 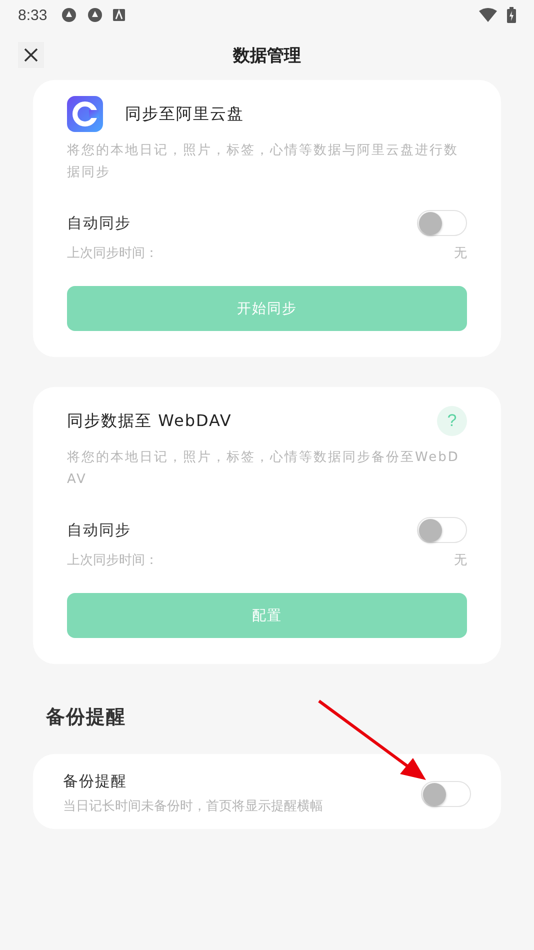 I want to click on close-icon, so click(x=31, y=55).